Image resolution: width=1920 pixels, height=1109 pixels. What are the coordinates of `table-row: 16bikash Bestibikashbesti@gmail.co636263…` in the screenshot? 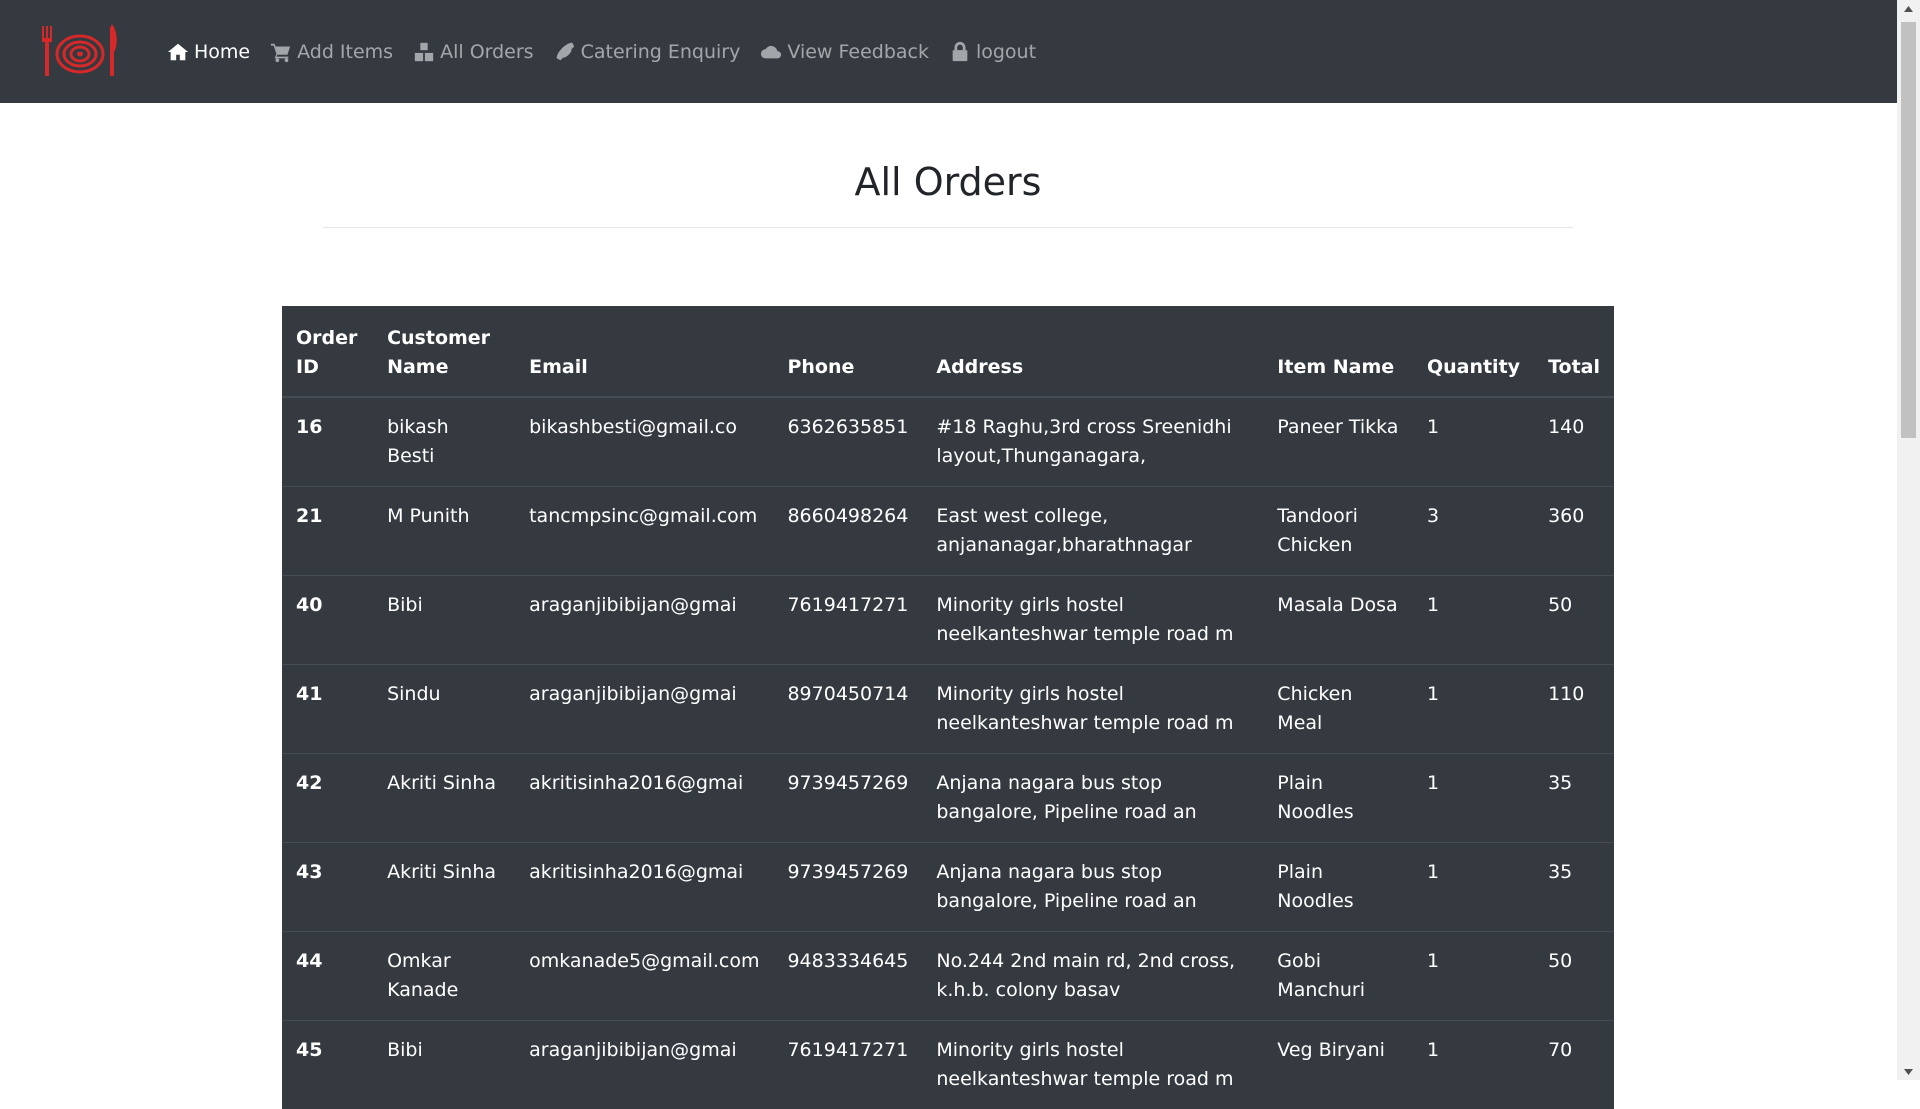 It's located at (948, 442).